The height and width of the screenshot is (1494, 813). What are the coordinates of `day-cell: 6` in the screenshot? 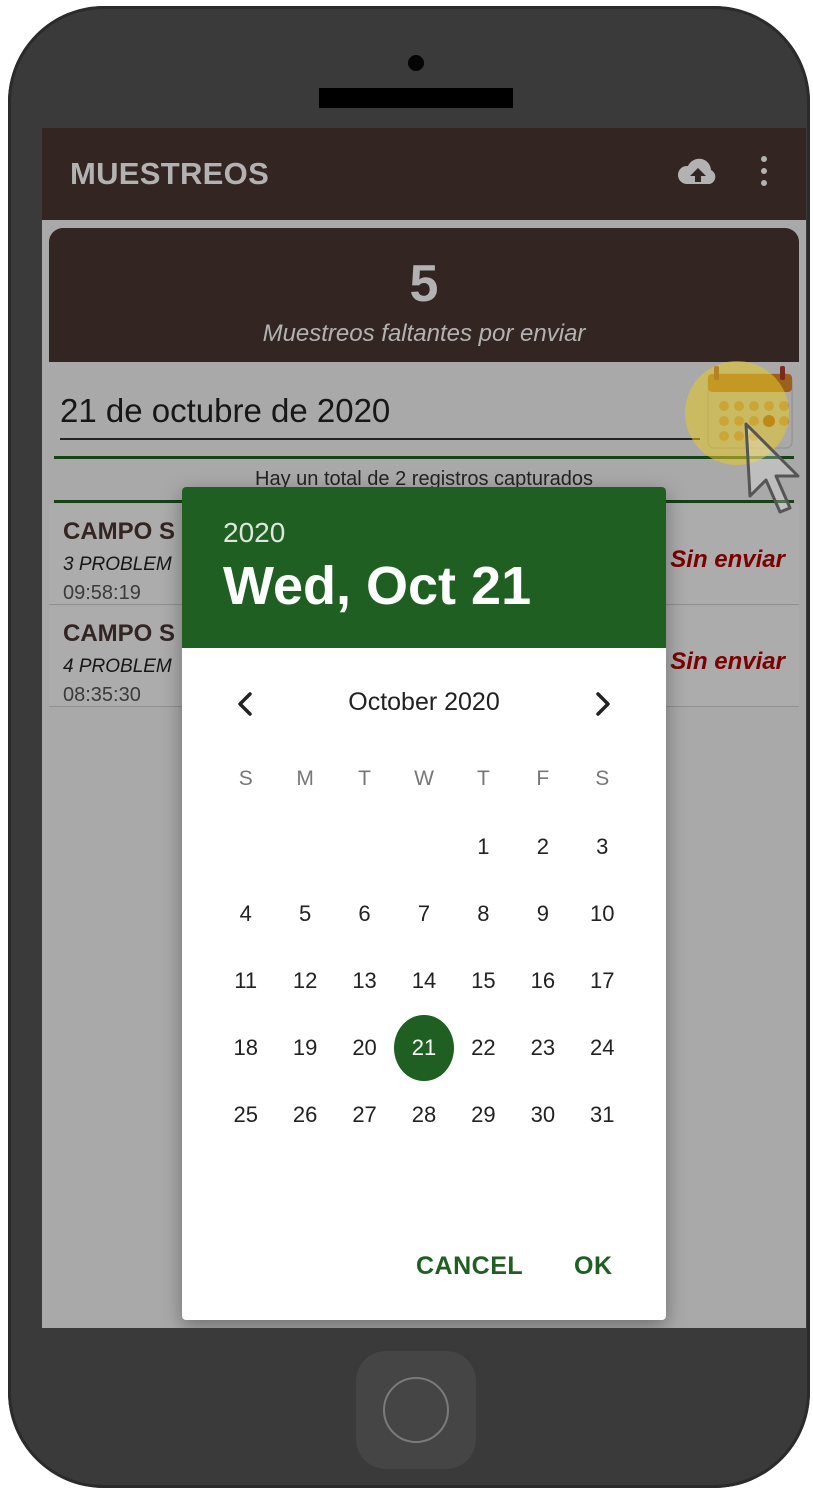 It's located at (364, 913).